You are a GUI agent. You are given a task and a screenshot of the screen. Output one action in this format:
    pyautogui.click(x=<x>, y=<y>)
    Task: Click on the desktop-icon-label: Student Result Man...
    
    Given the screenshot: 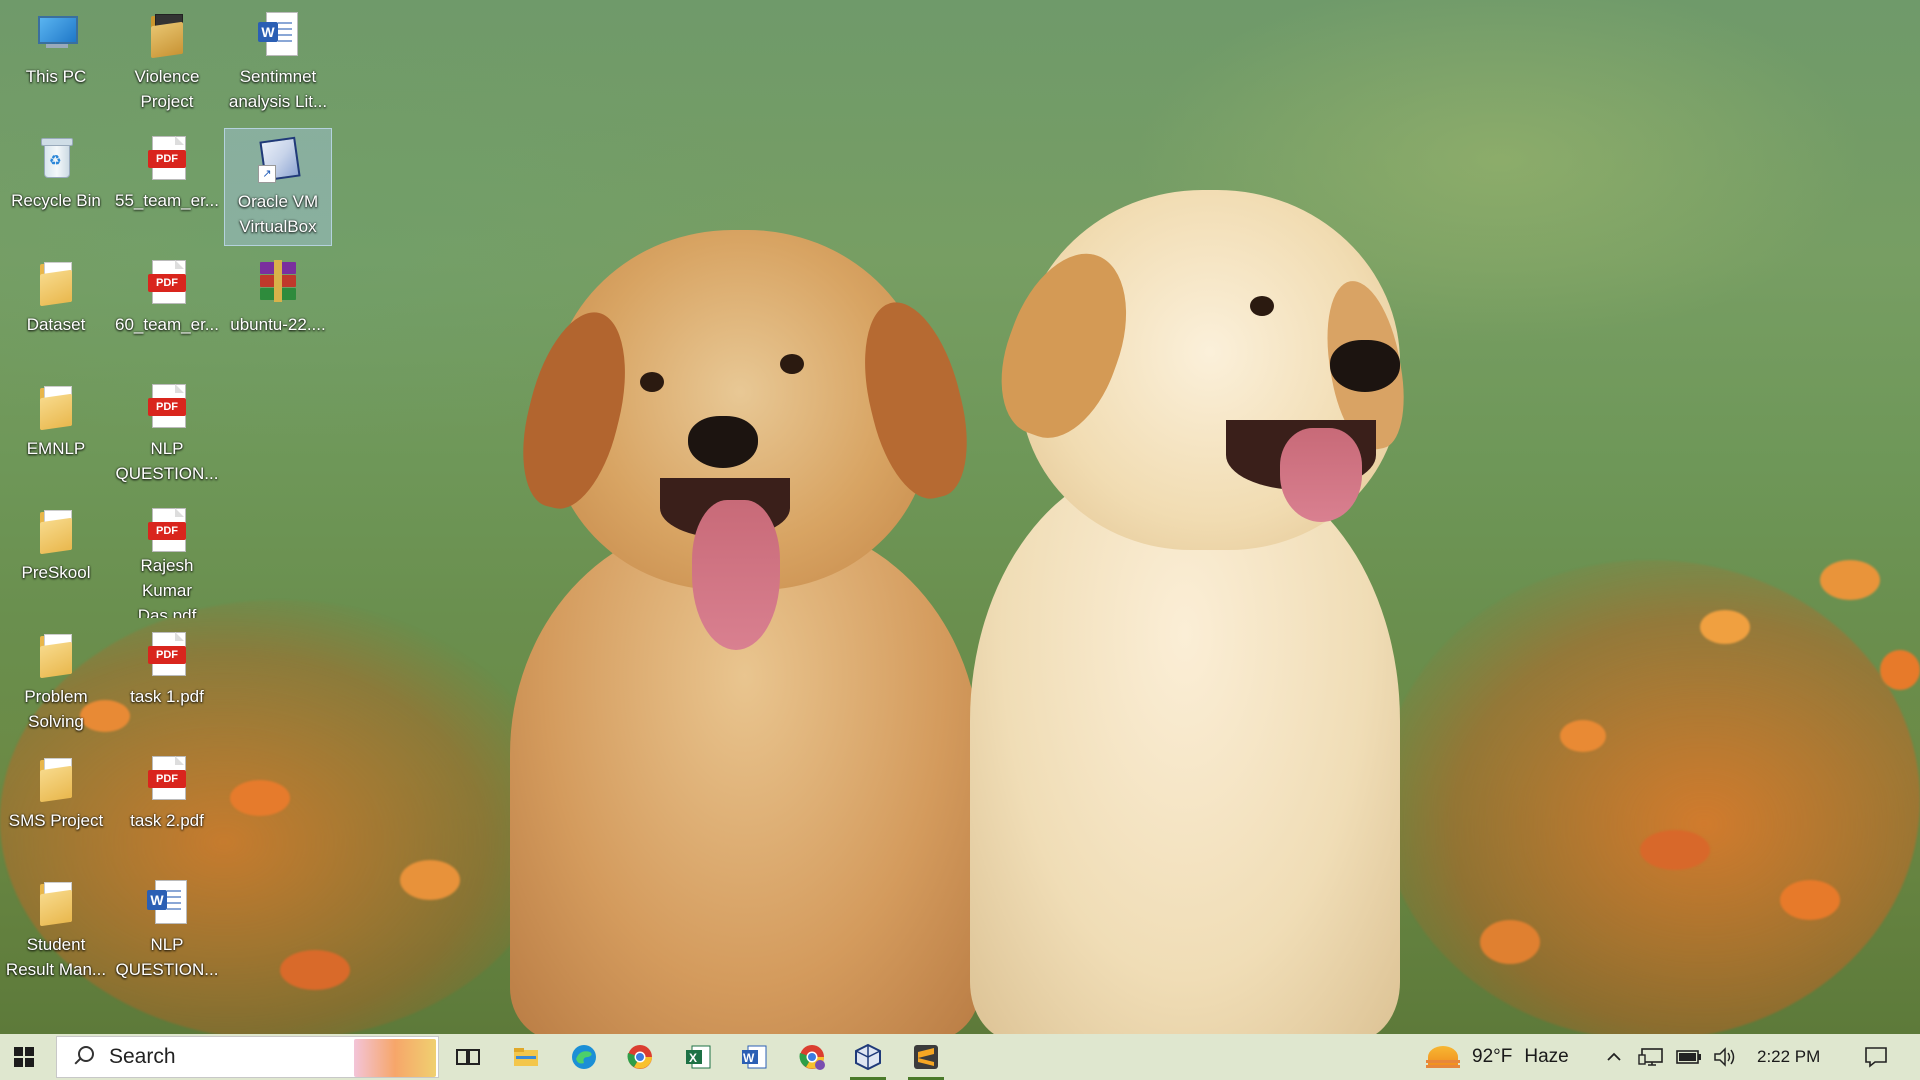 What is the action you would take?
    pyautogui.click(x=56, y=957)
    